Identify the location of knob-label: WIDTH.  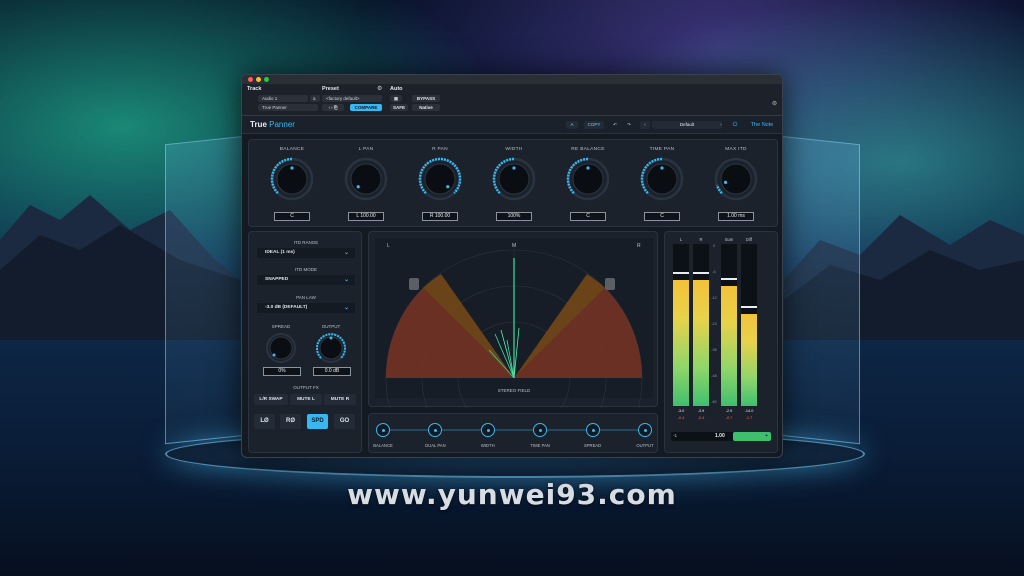
(514, 149).